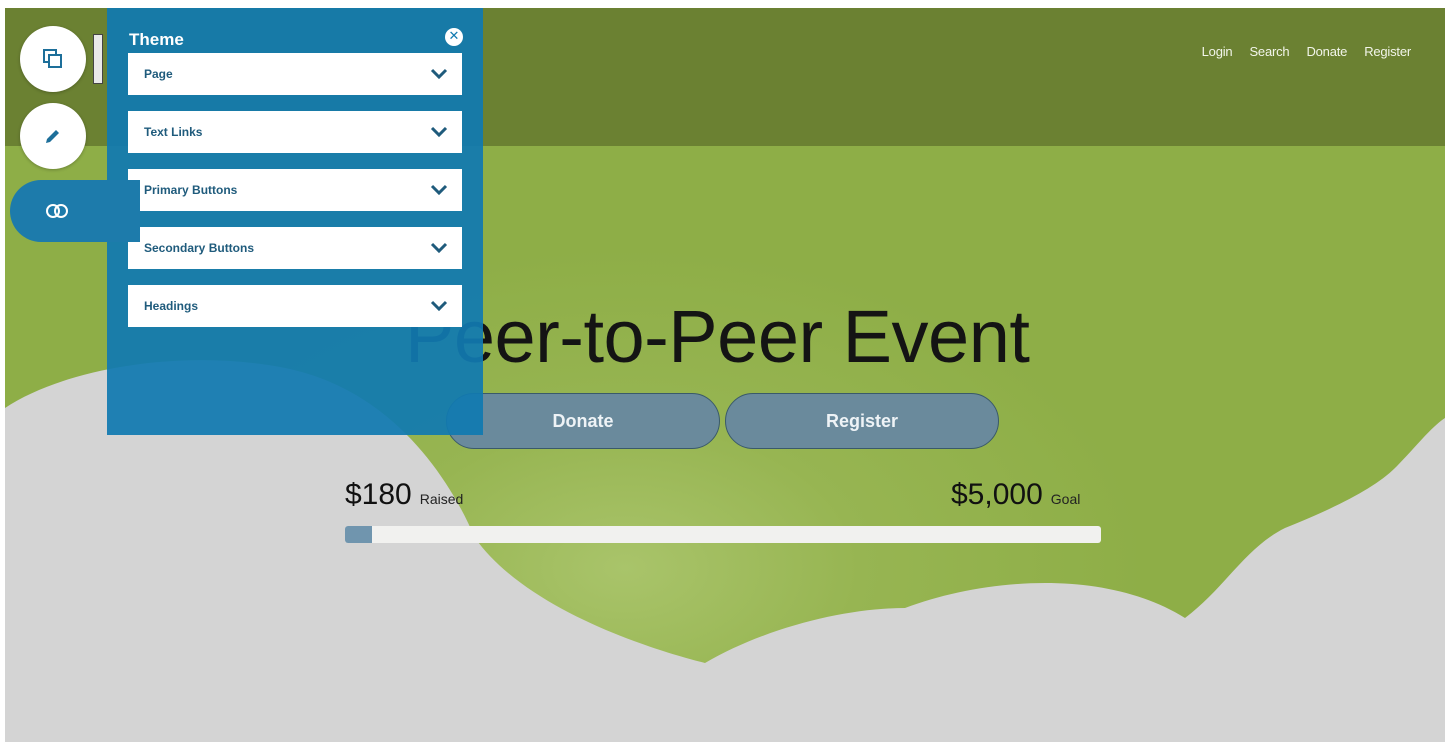  What do you see at coordinates (156, 39) in the screenshot?
I see `theme-panel-title: Theme` at bounding box center [156, 39].